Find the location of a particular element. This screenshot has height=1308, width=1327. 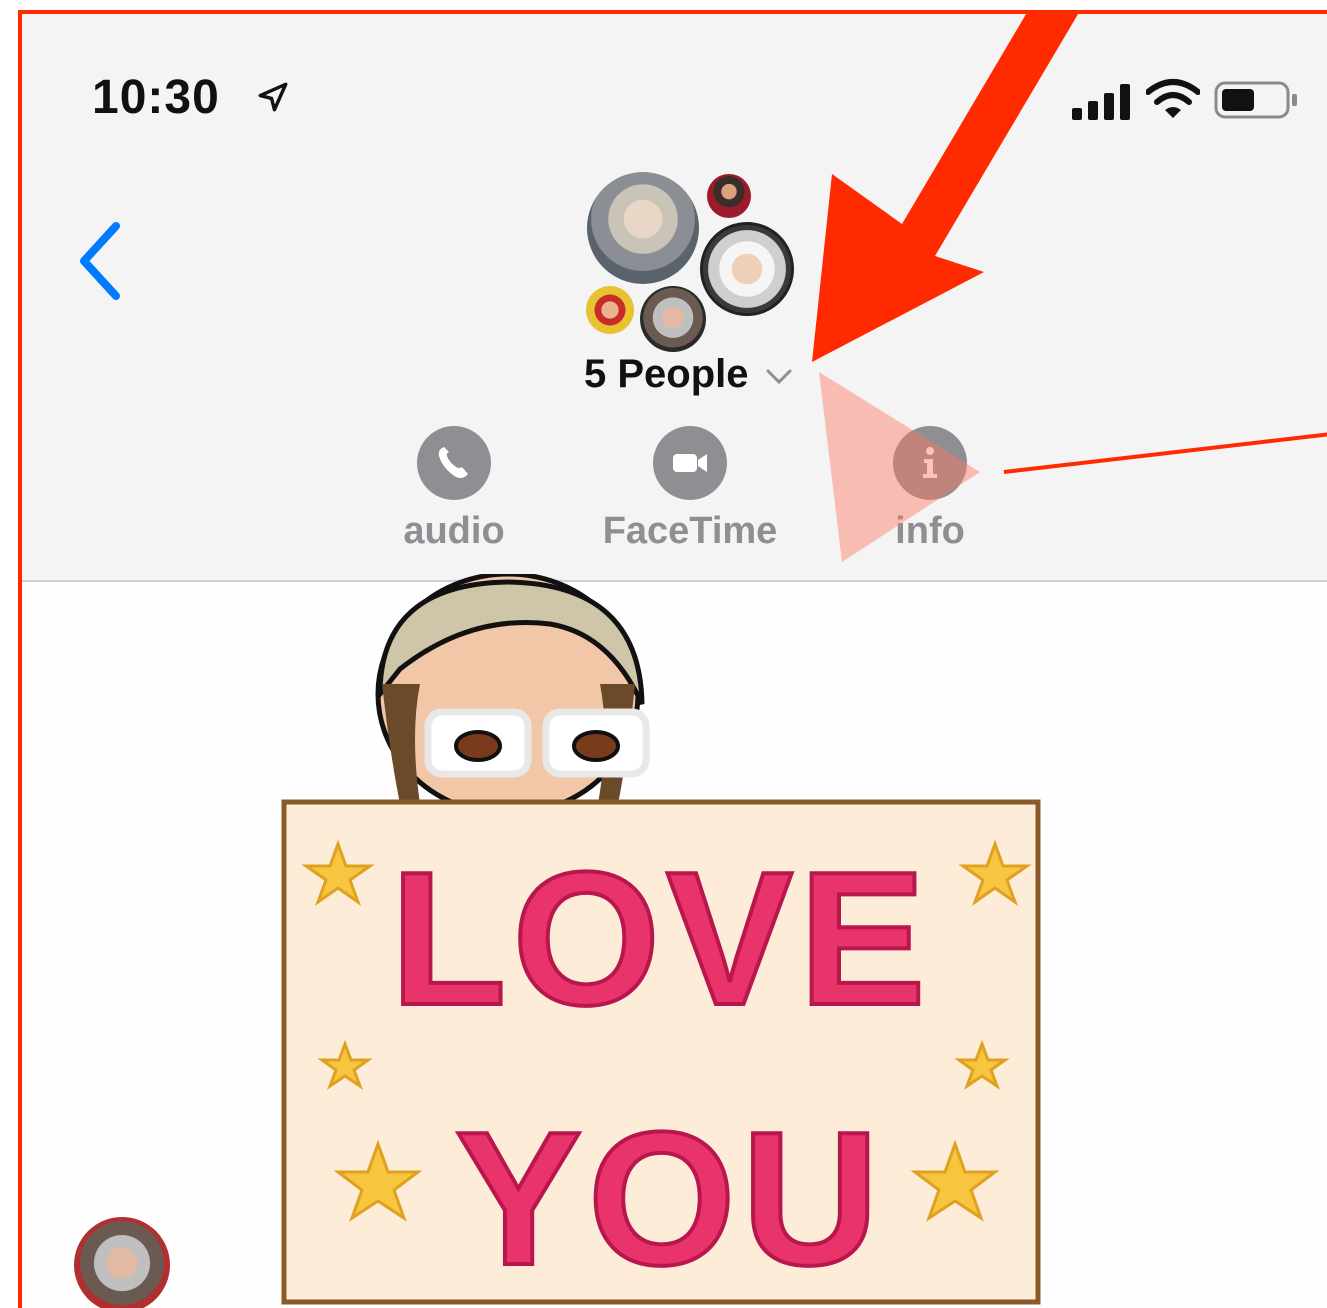

wifi-icon is located at coordinates (1173, 98).